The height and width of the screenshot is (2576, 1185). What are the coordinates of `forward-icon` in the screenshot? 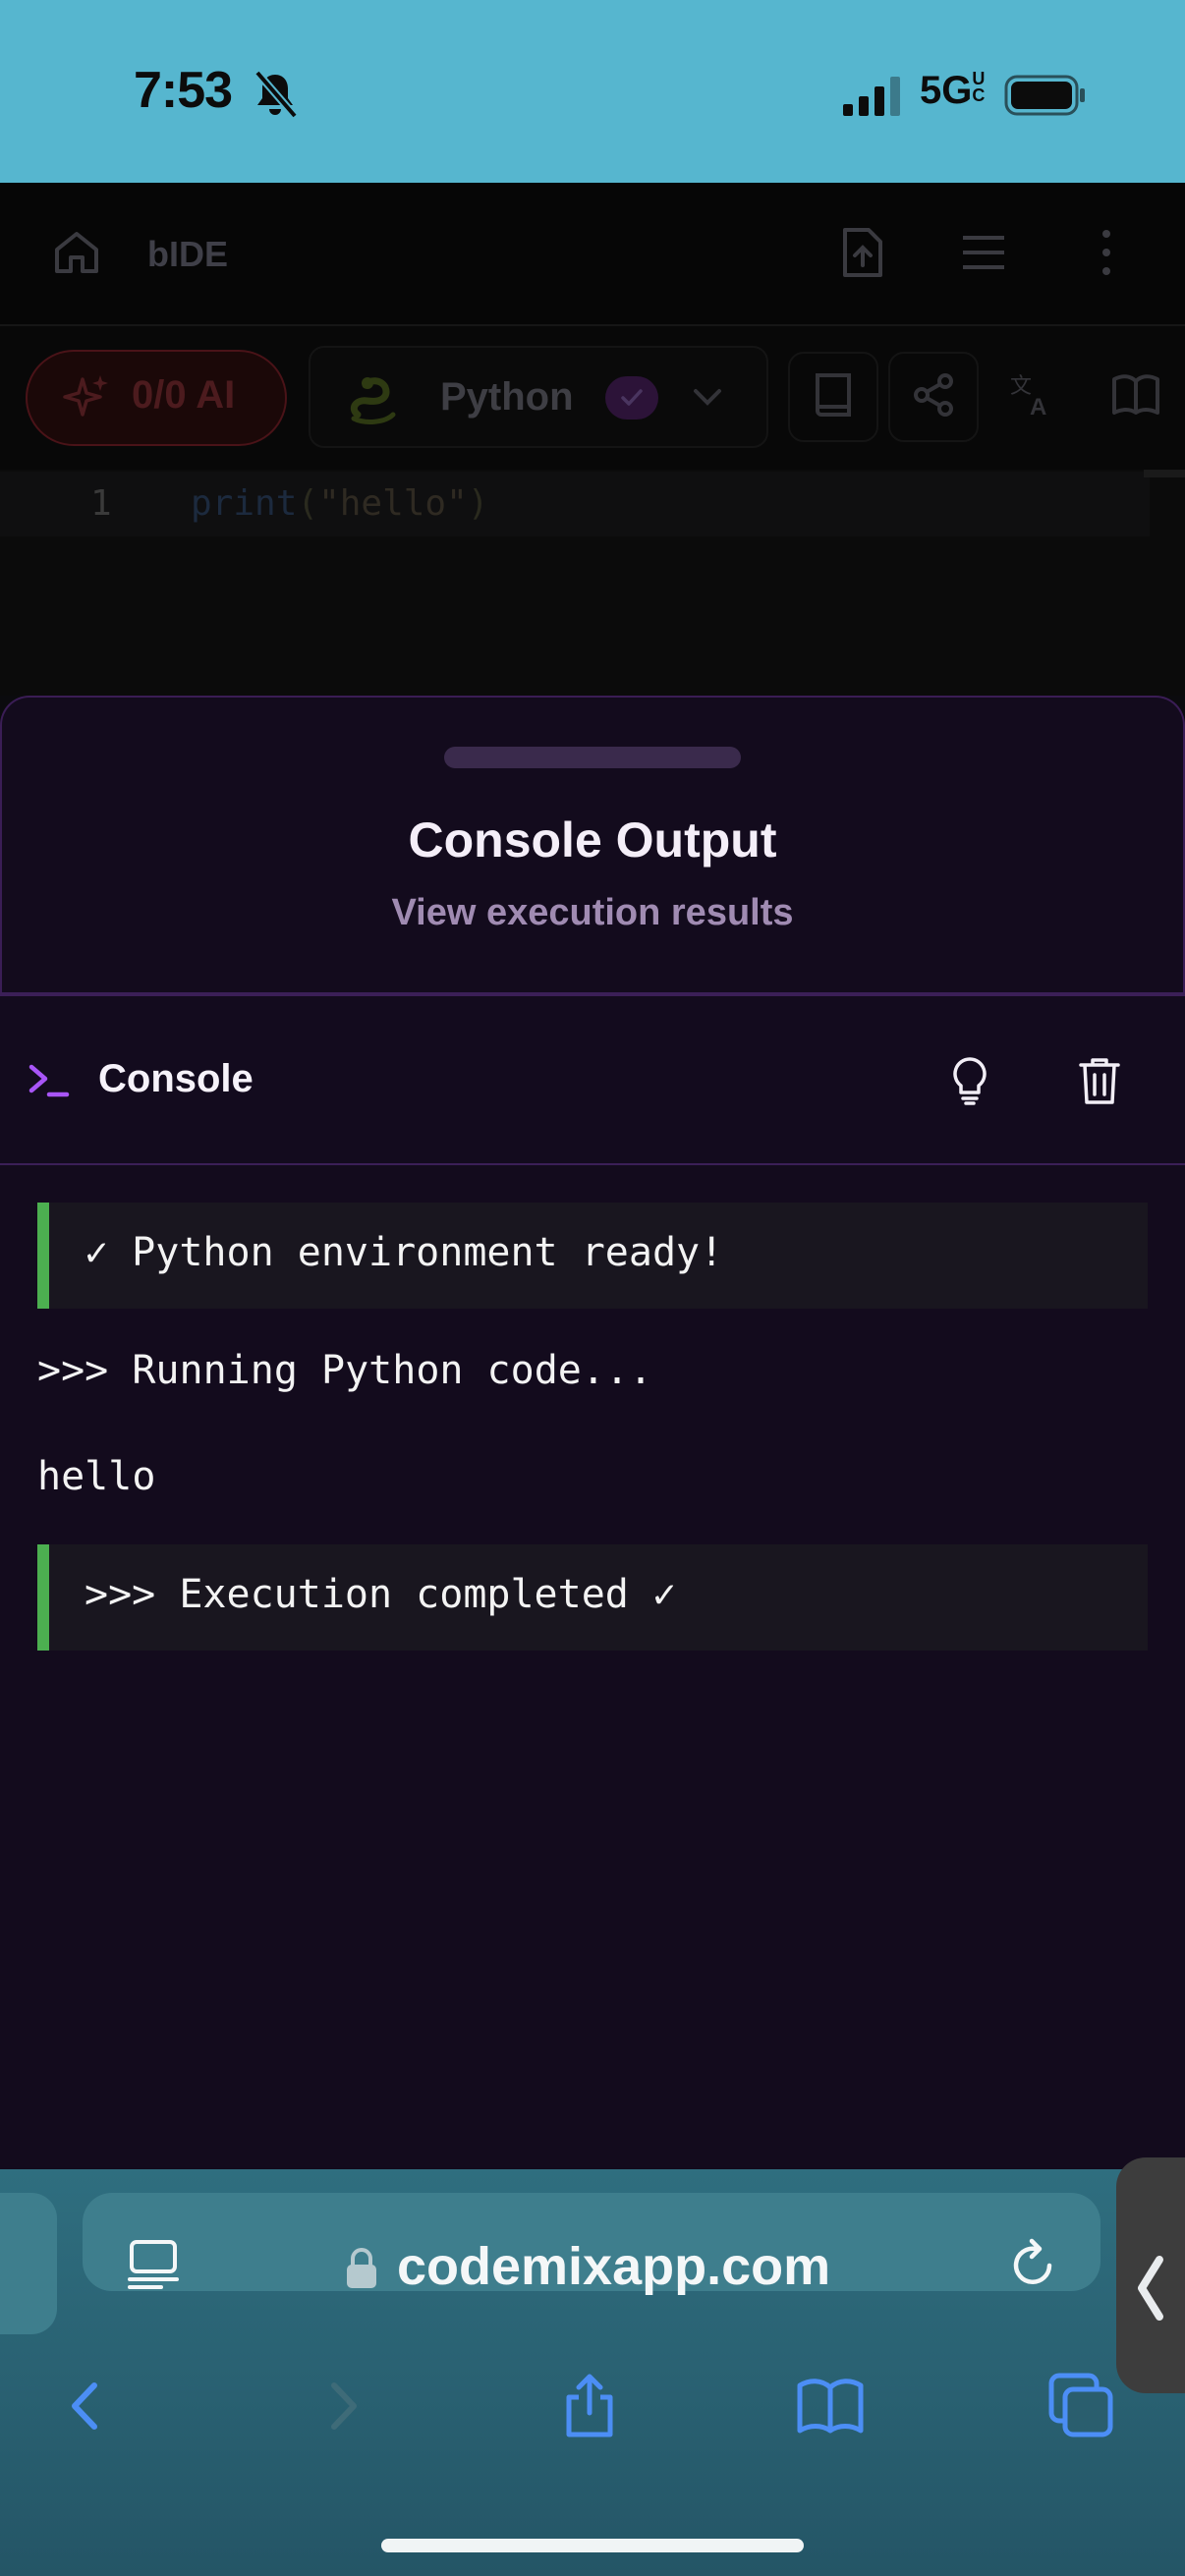 It's located at (343, 2406).